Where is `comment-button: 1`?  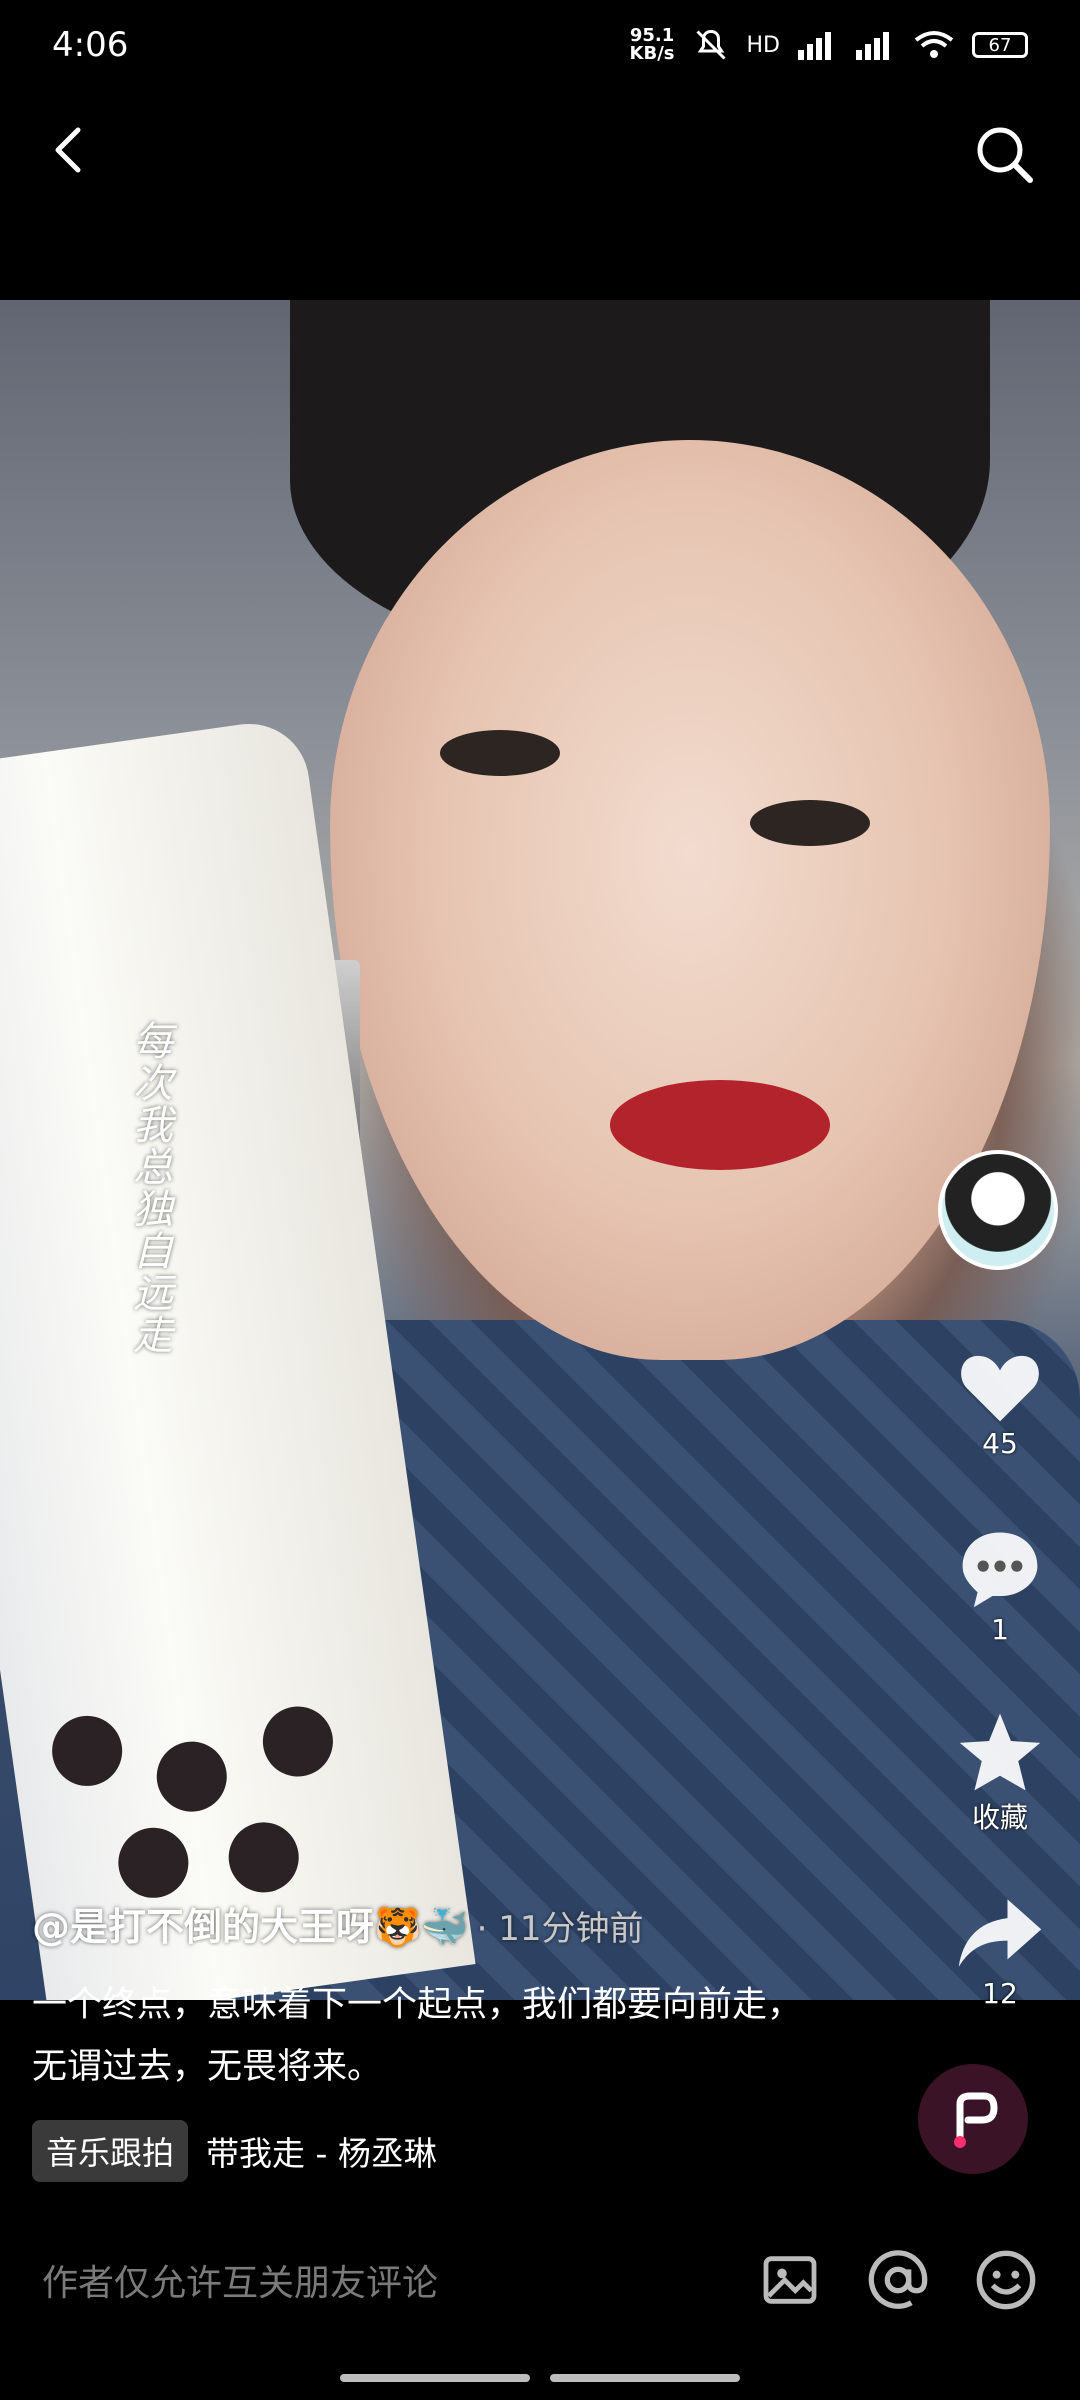 comment-button: 1 is located at coordinates (1000, 1585).